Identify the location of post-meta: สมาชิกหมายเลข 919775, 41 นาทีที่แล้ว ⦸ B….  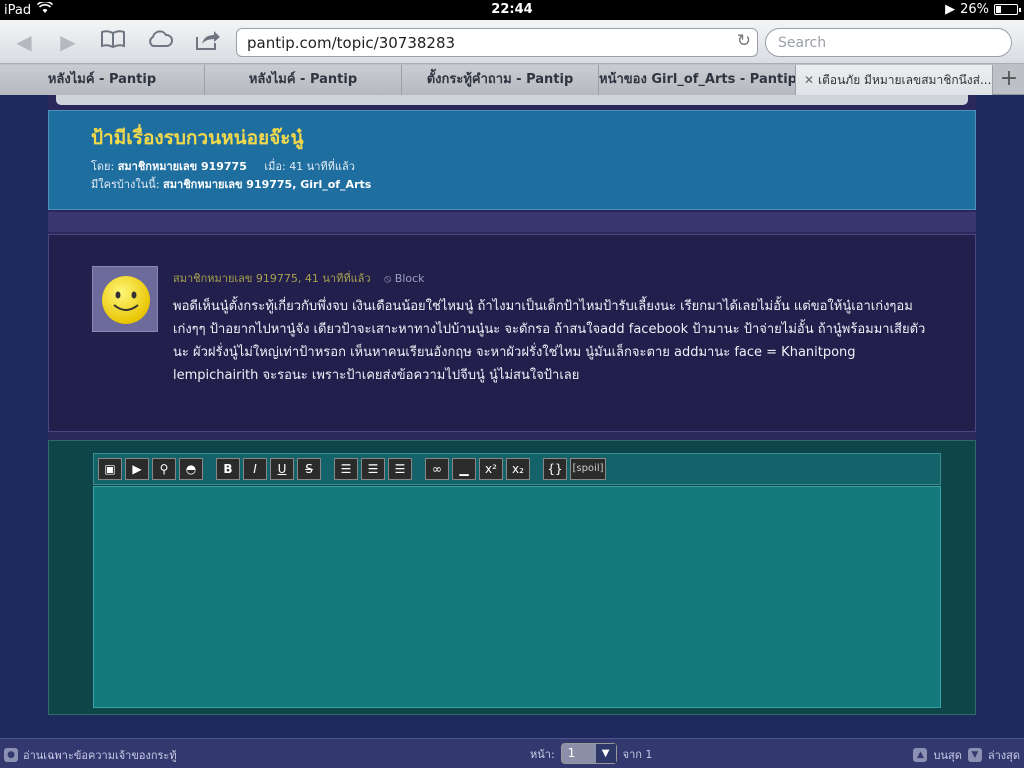
(299, 278).